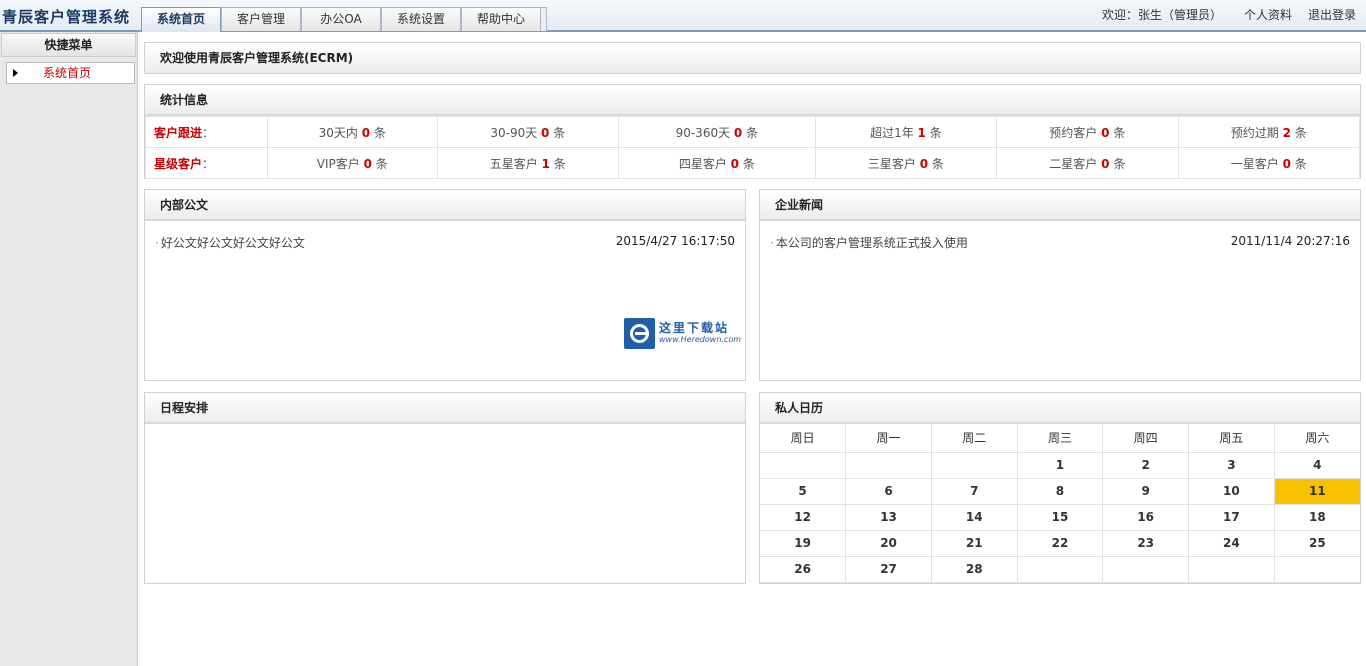 Image resolution: width=1366 pixels, height=666 pixels. What do you see at coordinates (974, 543) in the screenshot?
I see `calendar-day: 21` at bounding box center [974, 543].